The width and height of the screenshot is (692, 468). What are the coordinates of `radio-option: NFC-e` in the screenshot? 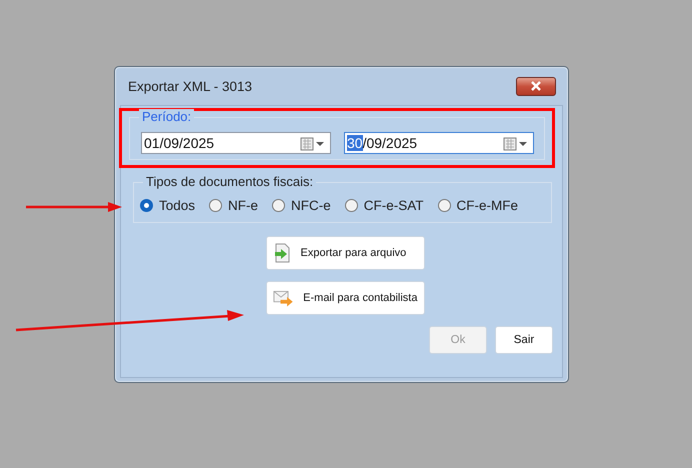 It's located at (301, 205).